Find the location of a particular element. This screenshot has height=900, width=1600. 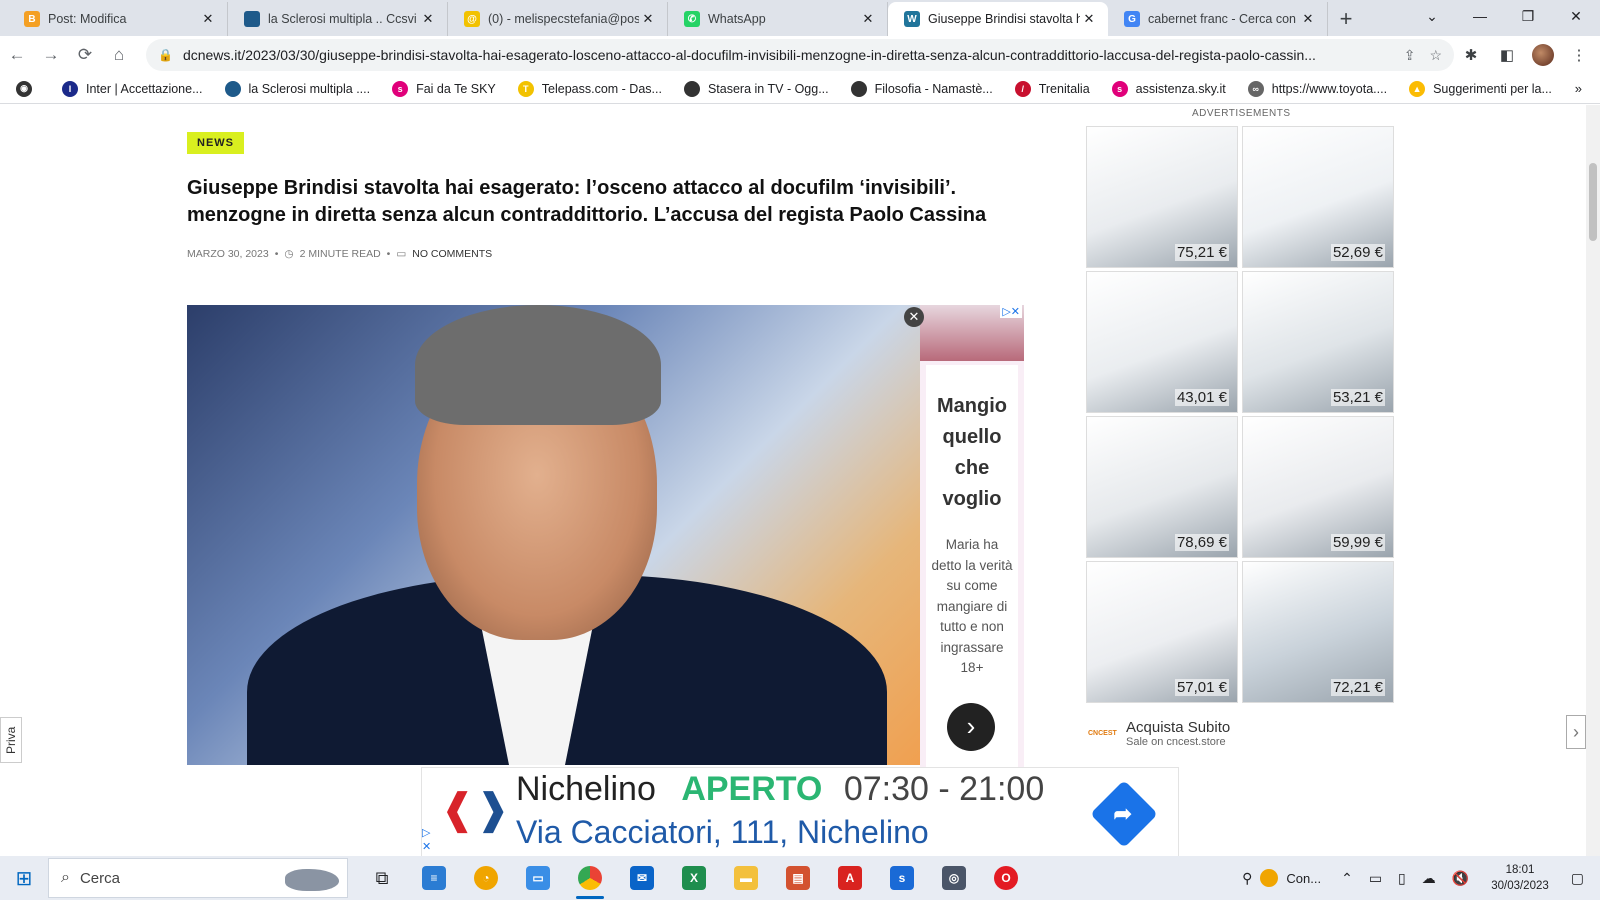

bookmark-star-icon: ☆ is located at coordinates (1435, 55).